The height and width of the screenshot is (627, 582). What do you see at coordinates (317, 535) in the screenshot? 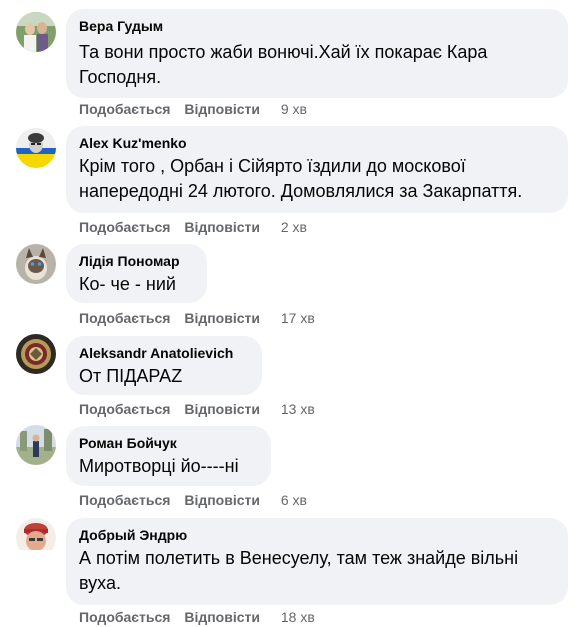
I see `comment-author: Добрый Эндрю` at bounding box center [317, 535].